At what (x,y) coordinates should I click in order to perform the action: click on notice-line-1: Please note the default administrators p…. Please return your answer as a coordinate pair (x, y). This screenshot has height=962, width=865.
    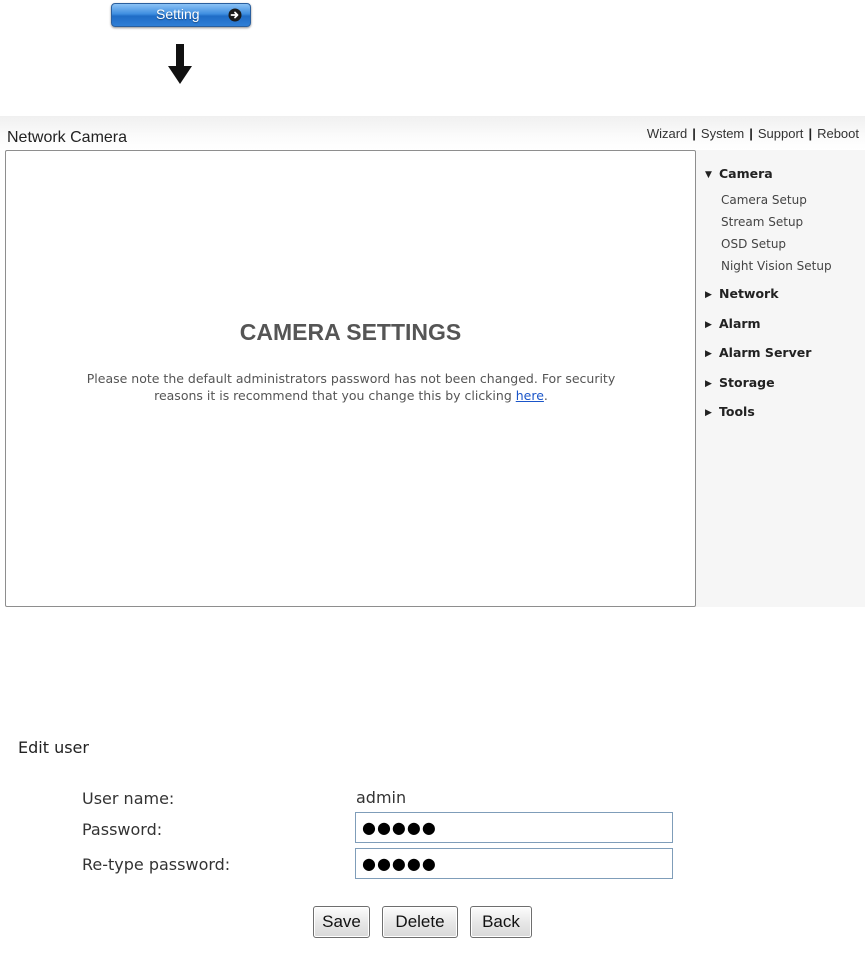
    Looking at the image, I should click on (351, 378).